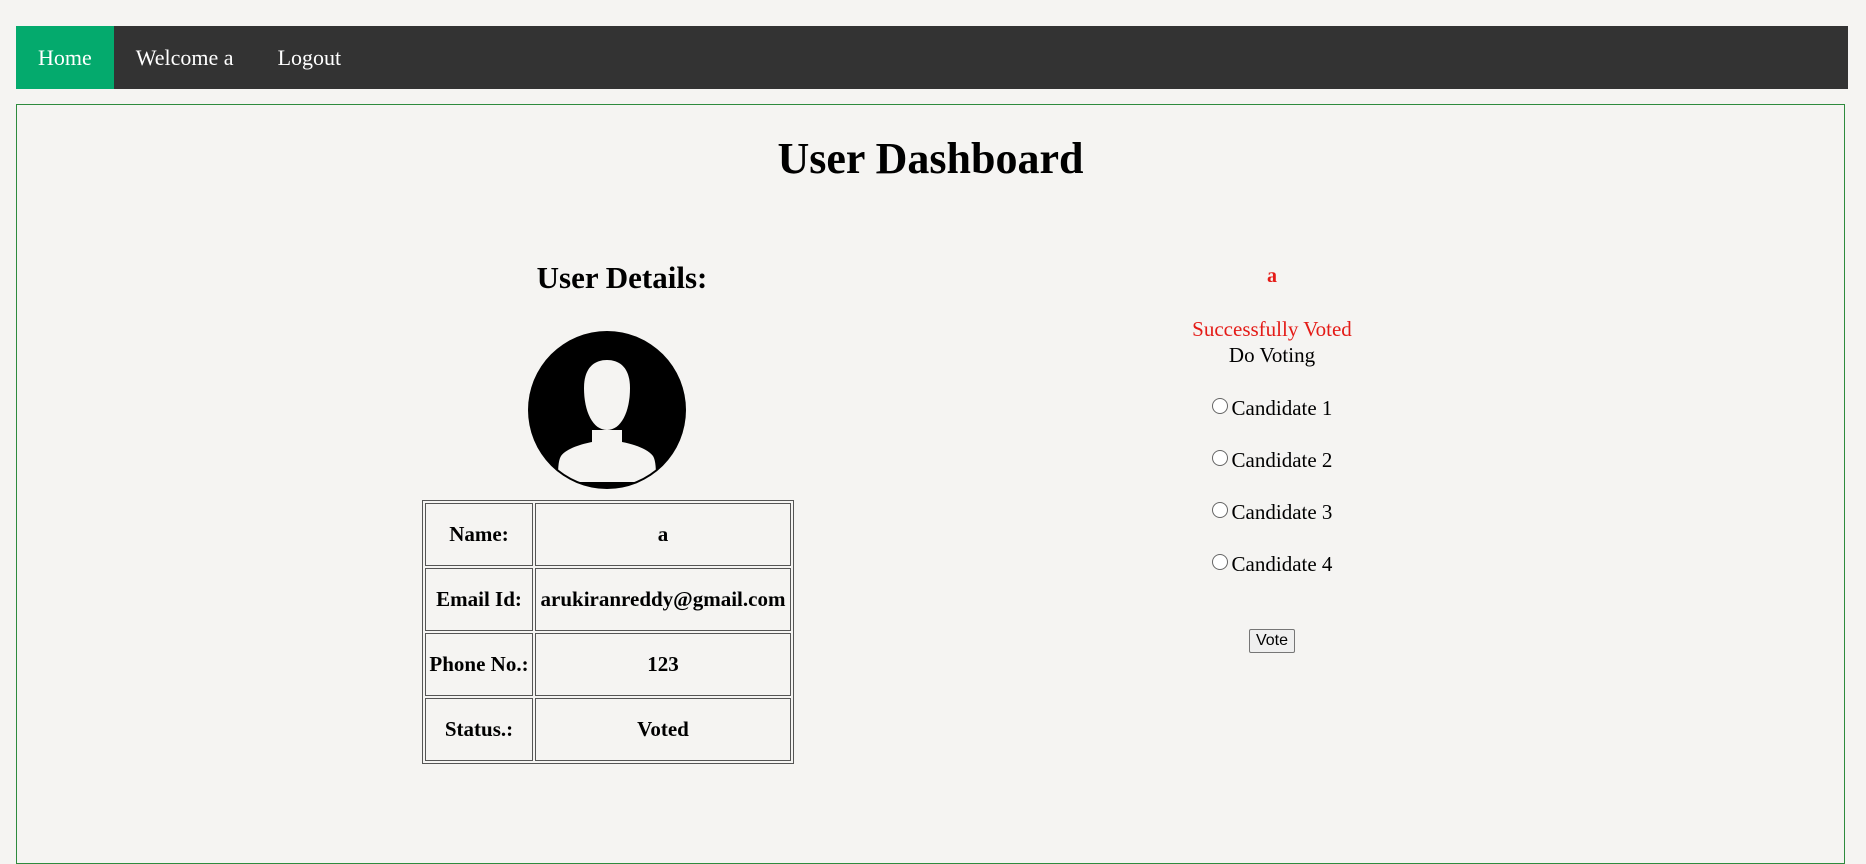 The height and width of the screenshot is (864, 1866). Describe the element at coordinates (479, 664) in the screenshot. I see `phone-label: Phone No.:` at that location.